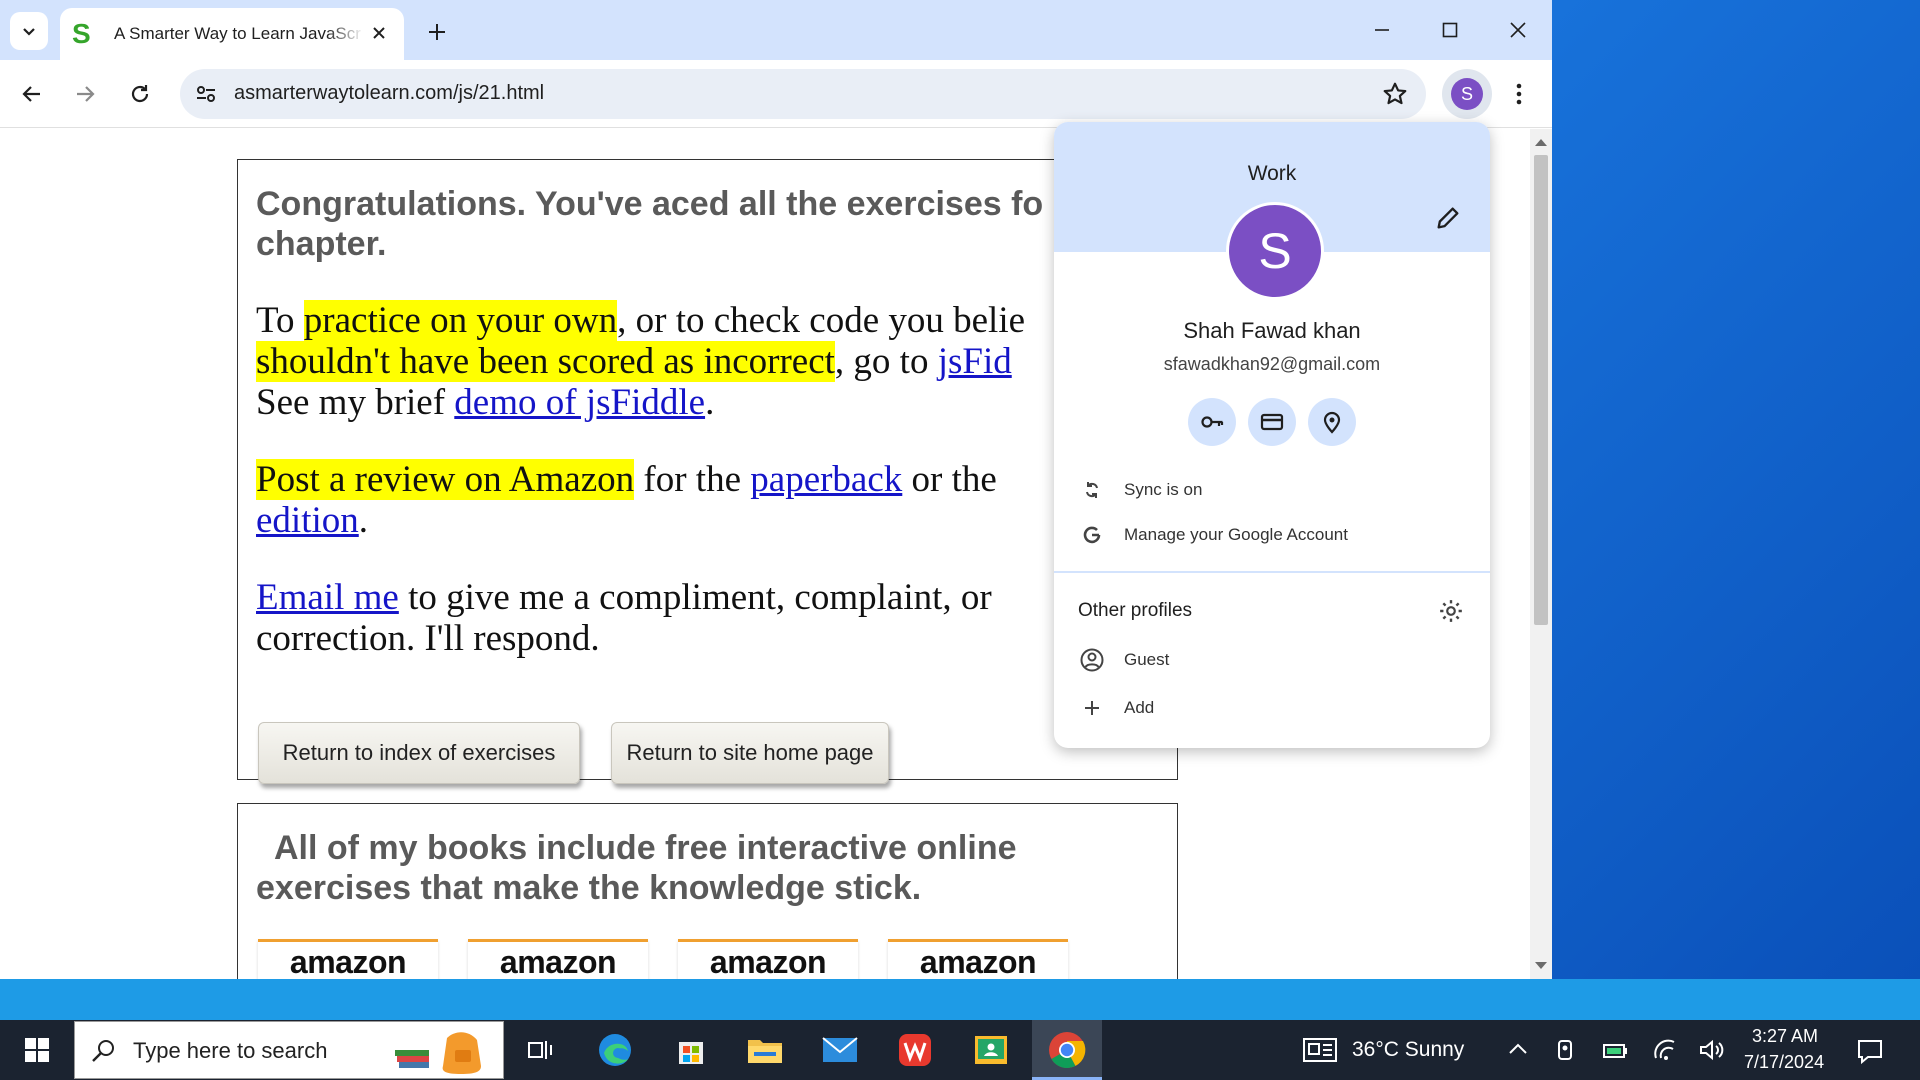  I want to click on taskbar-search-box: Type here to search, so click(289, 1050).